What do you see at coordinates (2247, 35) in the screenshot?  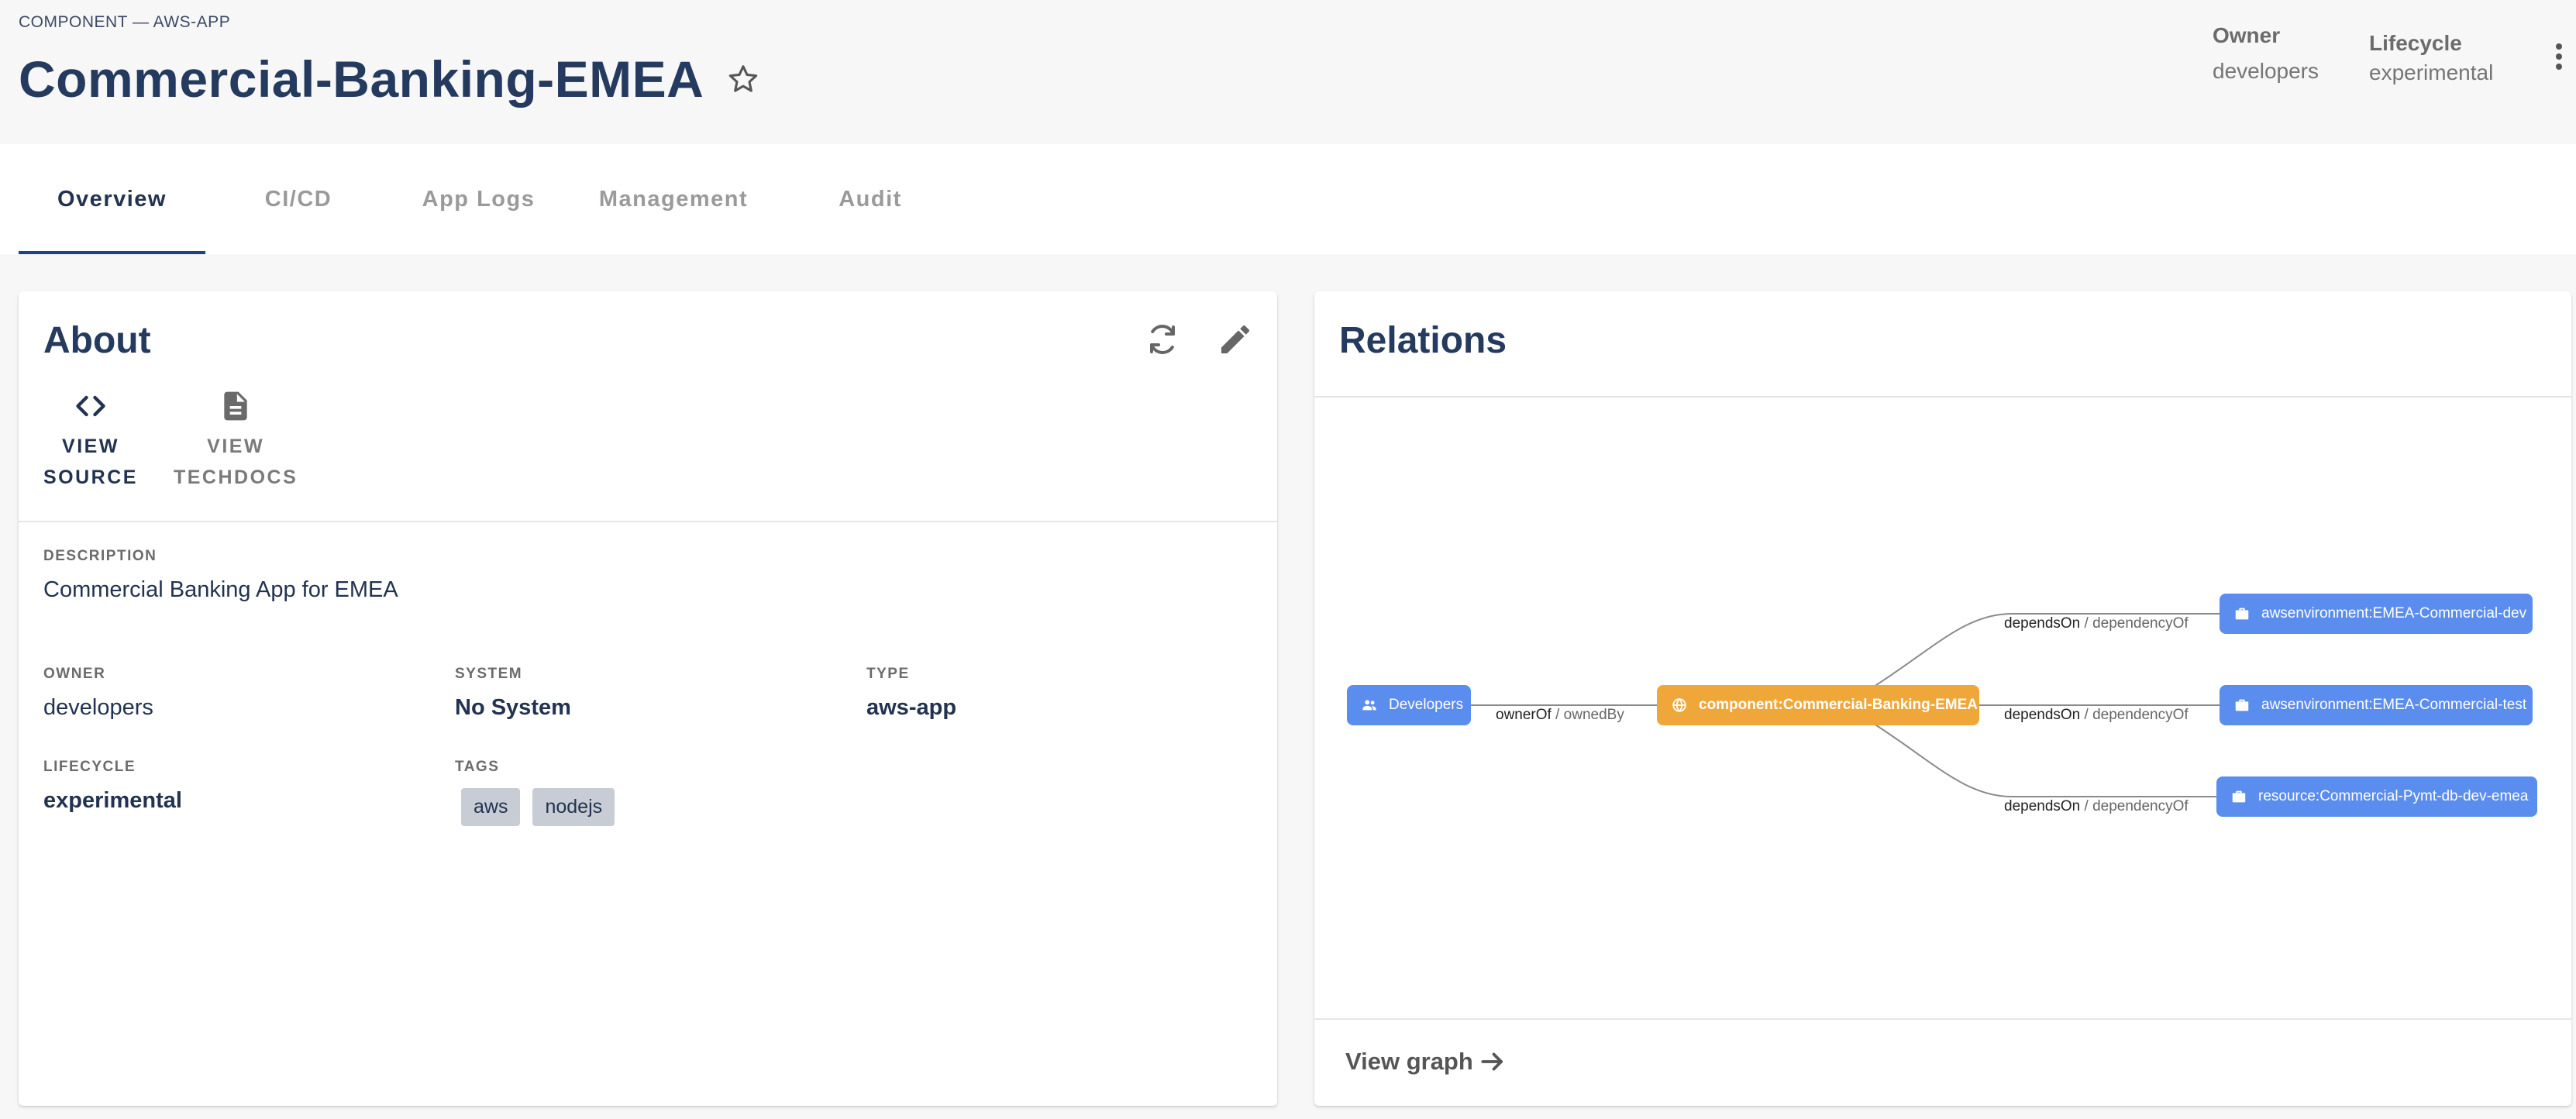 I see `header-owner-label: Owner` at bounding box center [2247, 35].